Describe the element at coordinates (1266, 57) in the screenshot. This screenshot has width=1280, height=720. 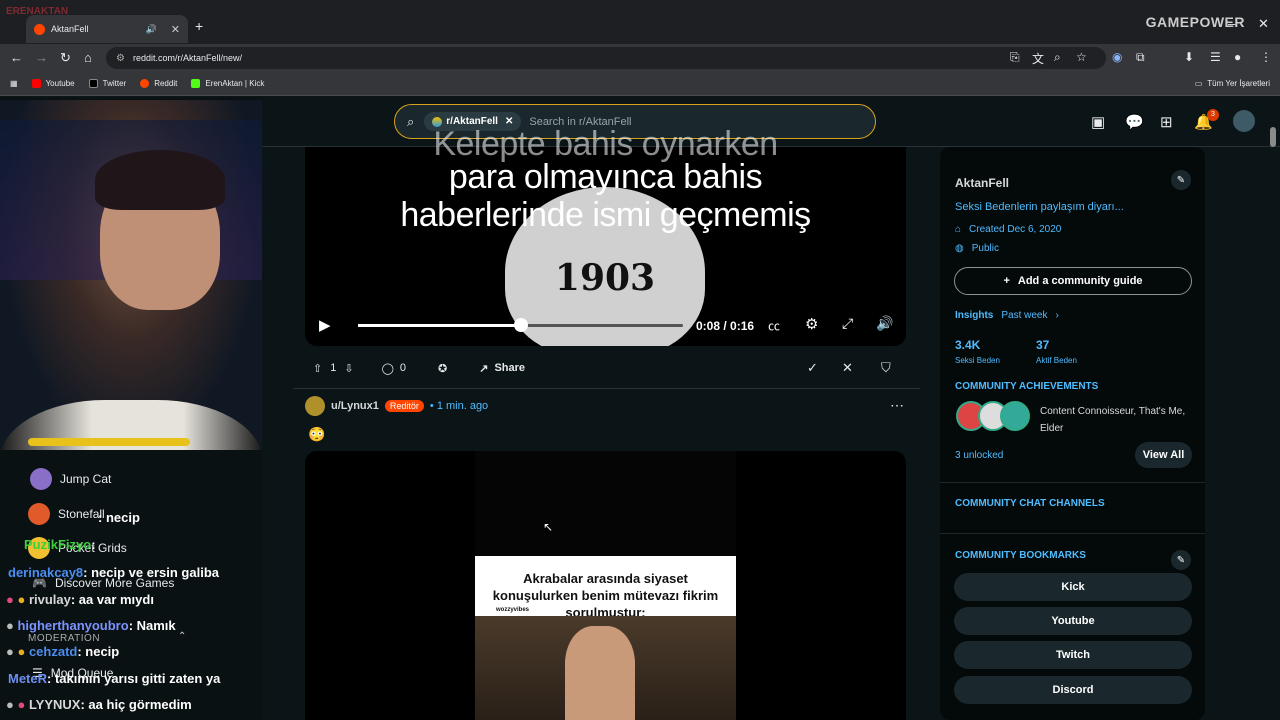
I see `chrome-menu-icon: ⋮` at that location.